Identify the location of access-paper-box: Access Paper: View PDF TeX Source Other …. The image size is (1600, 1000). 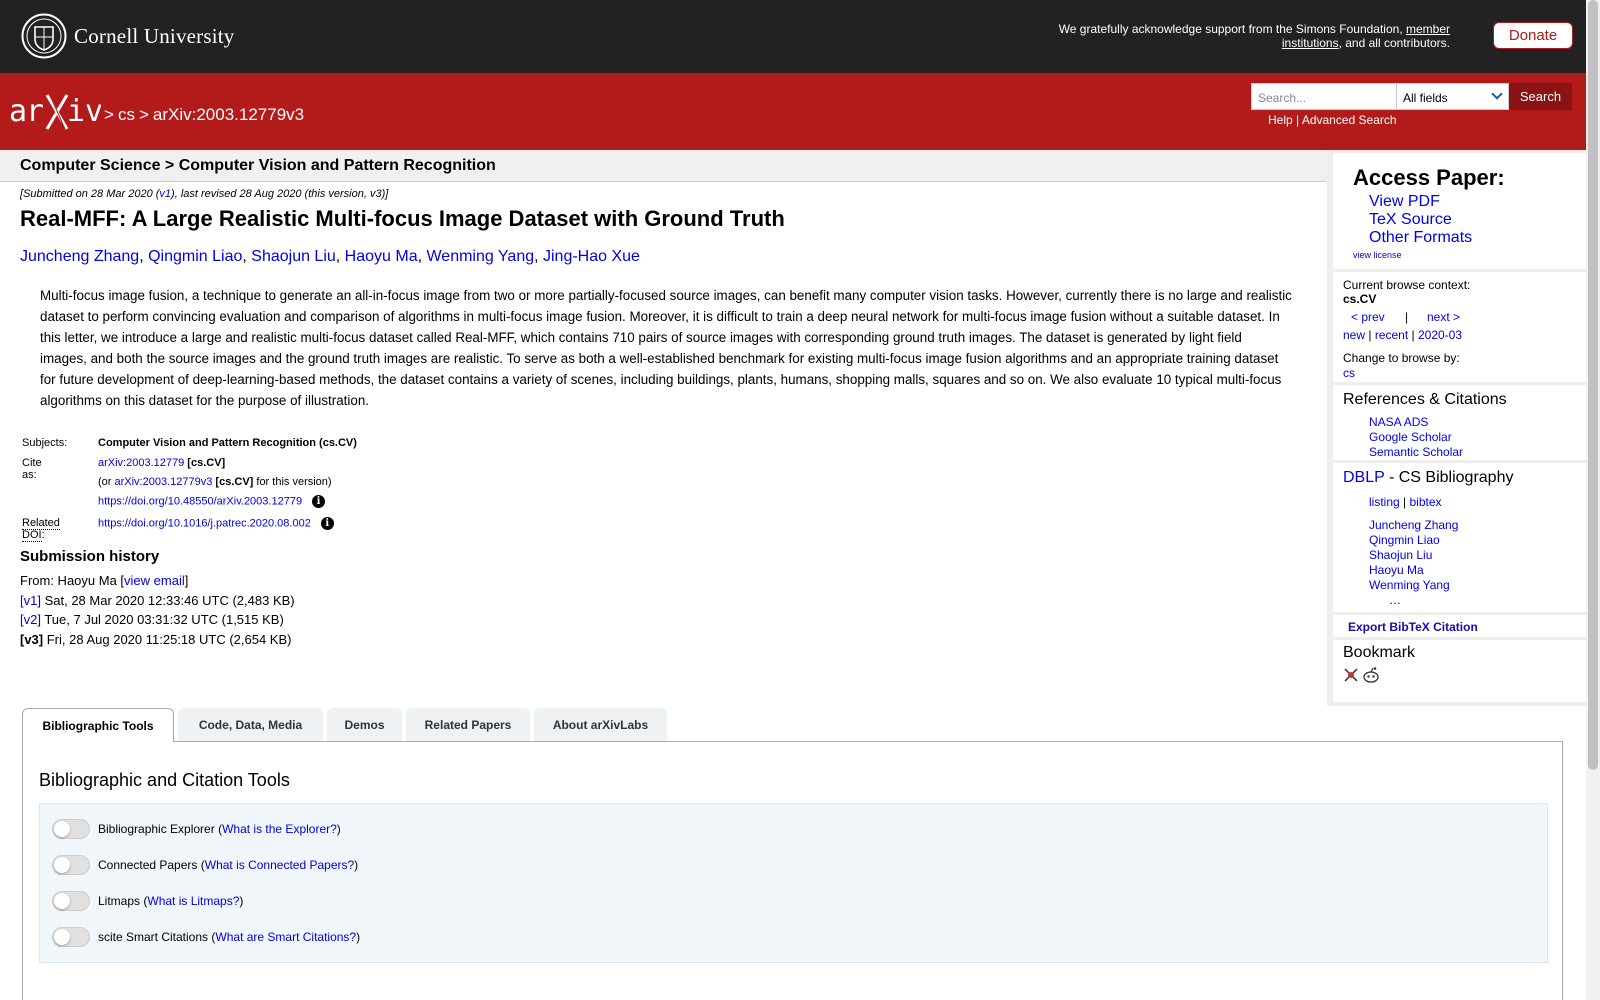
(1459, 211).